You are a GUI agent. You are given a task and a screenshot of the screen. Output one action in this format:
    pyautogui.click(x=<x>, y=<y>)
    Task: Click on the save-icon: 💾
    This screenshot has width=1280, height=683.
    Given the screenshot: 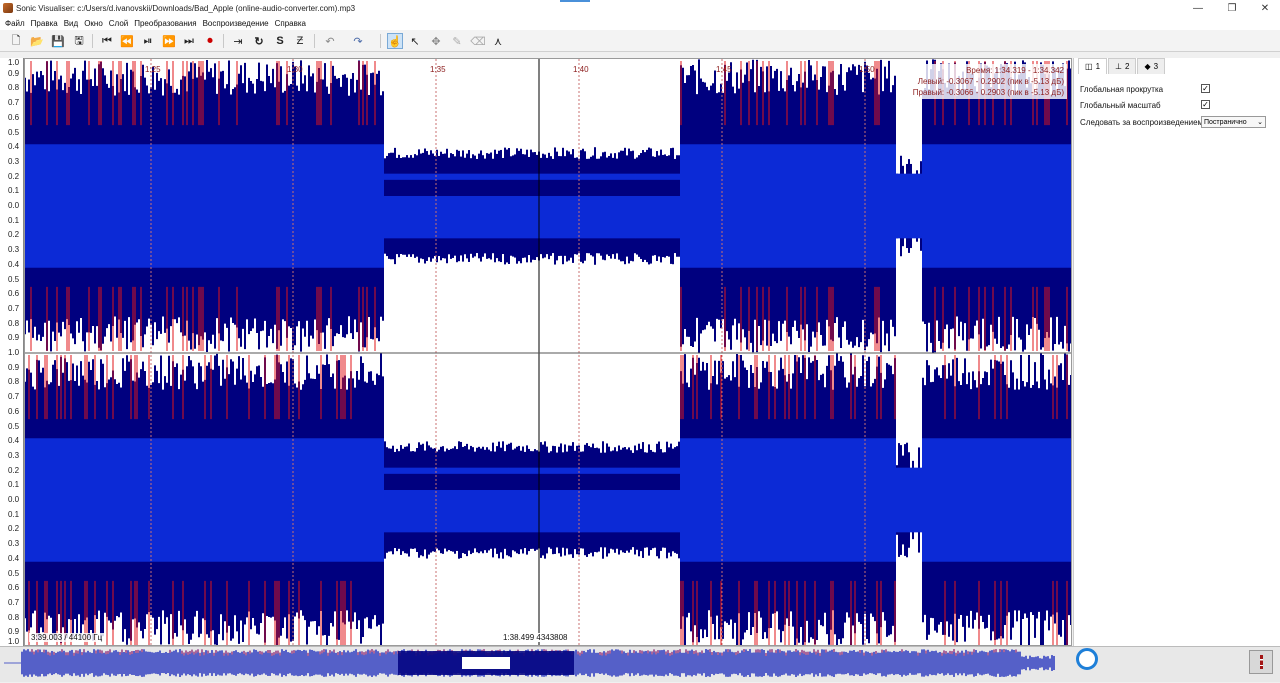 What is the action you would take?
    pyautogui.click(x=58, y=41)
    